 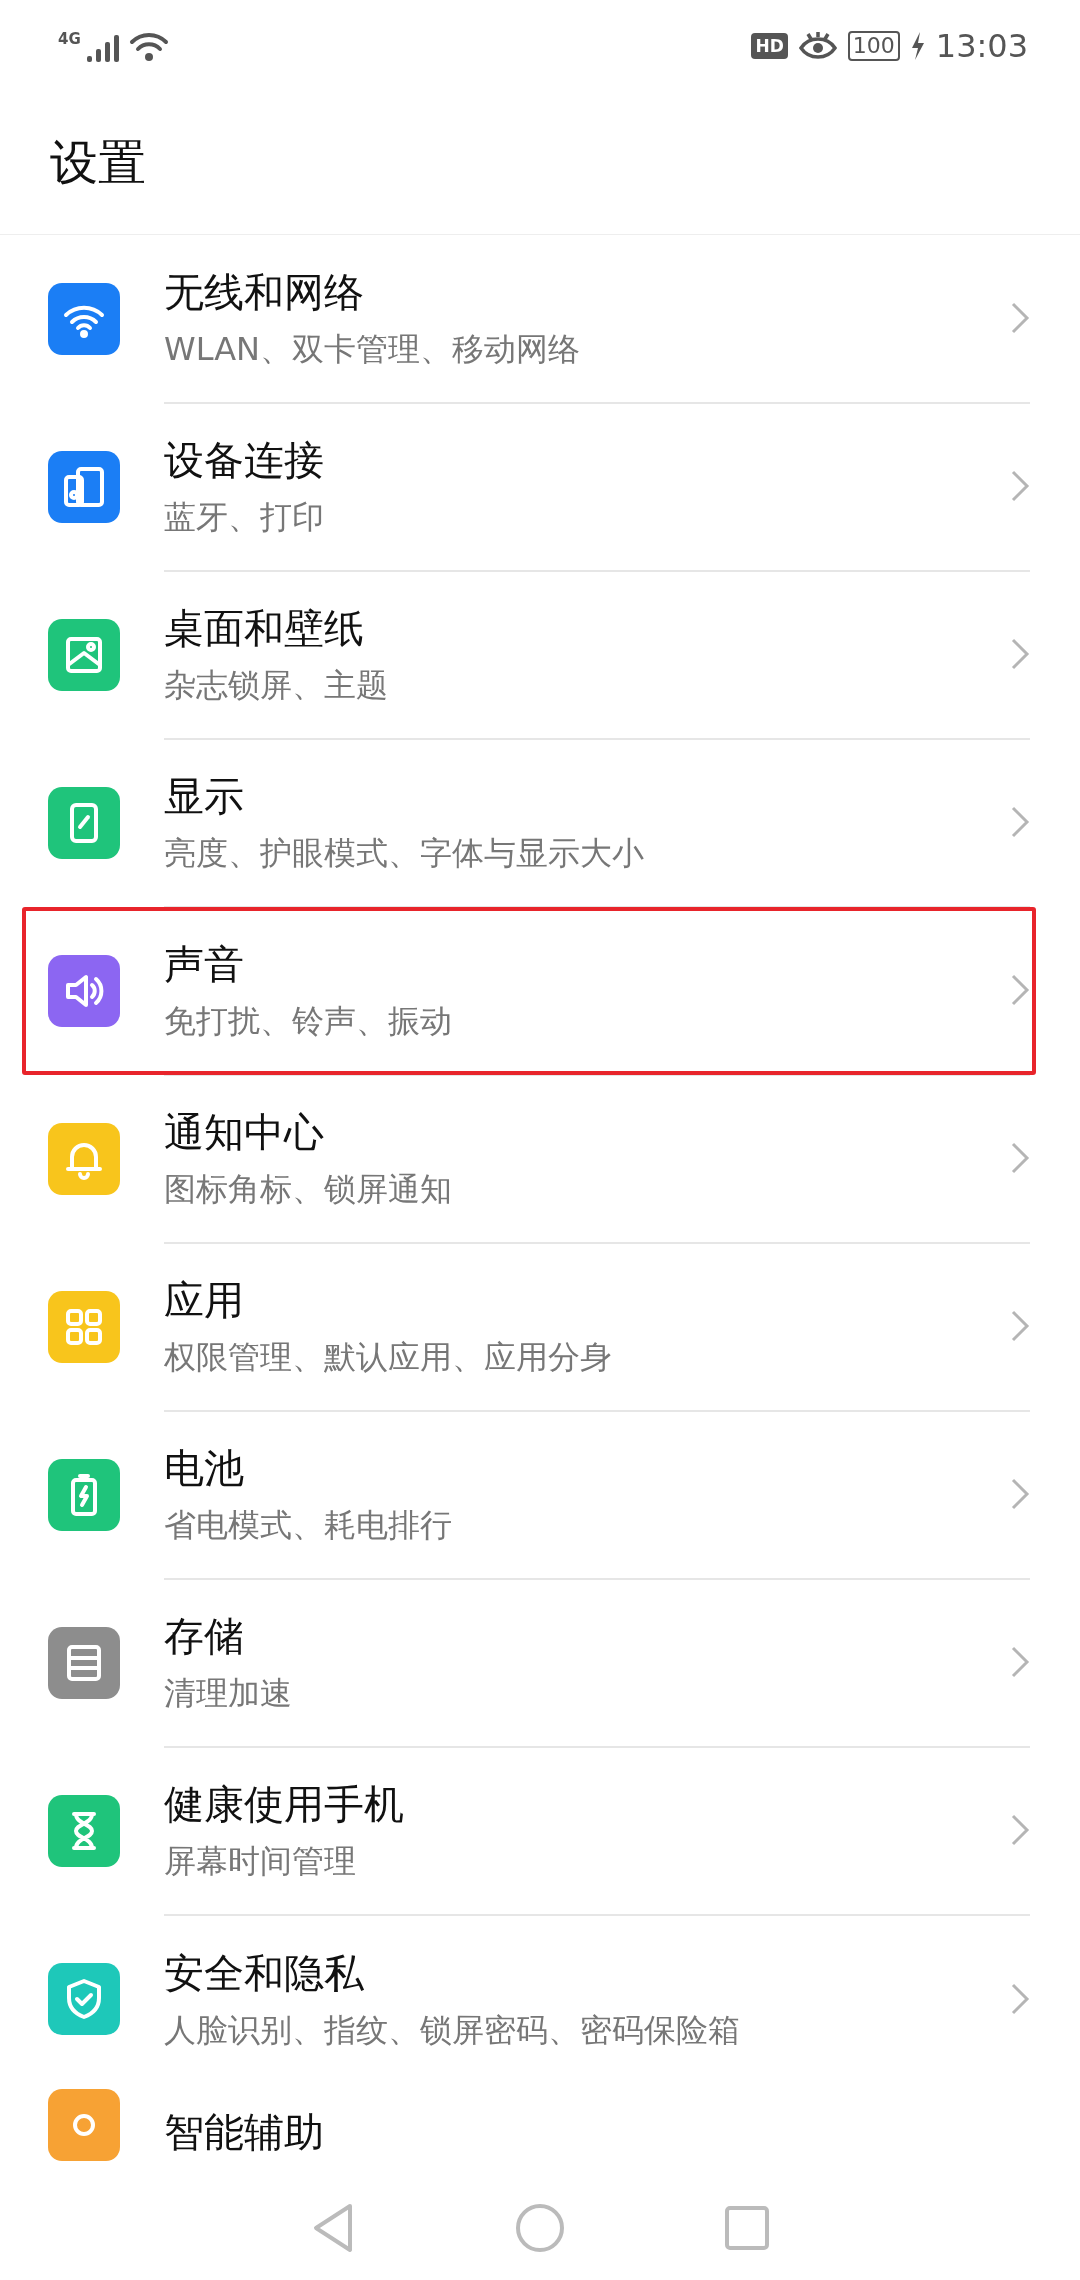 I want to click on item-title: 通知中心, so click(x=244, y=1132).